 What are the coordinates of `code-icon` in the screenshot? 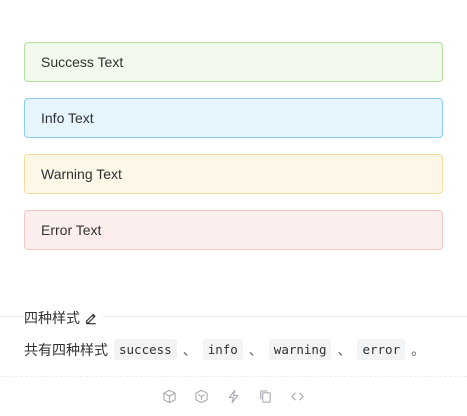 It's located at (298, 396).